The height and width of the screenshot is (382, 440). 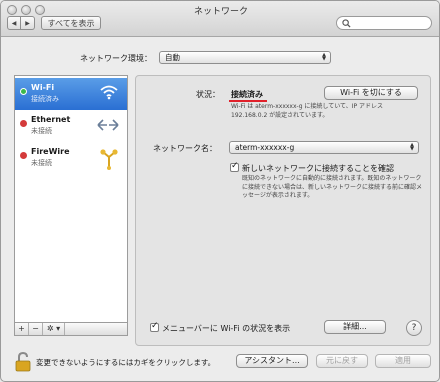 I want to click on wifi-icon, so click(x=109, y=92).